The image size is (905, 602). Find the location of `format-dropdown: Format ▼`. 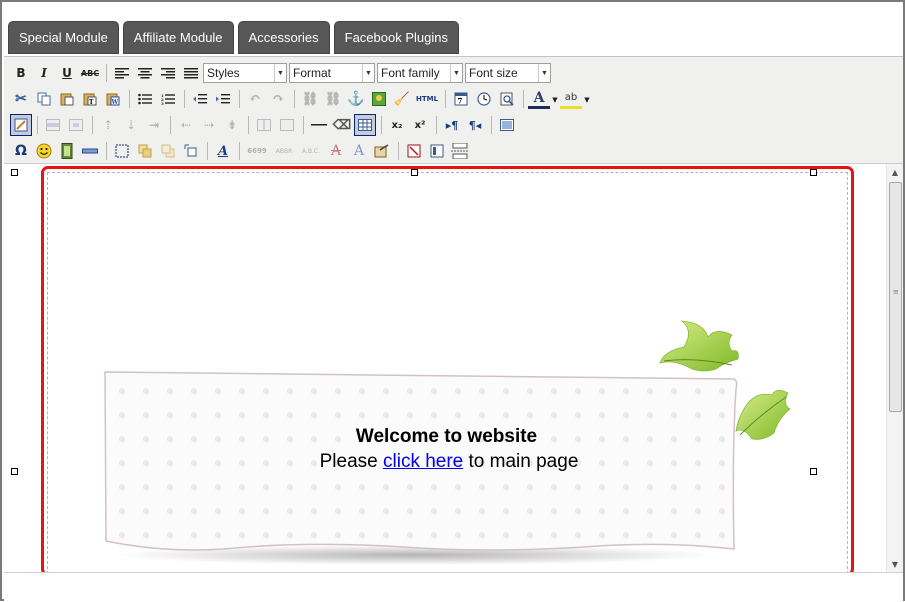

format-dropdown: Format ▼ is located at coordinates (332, 73).